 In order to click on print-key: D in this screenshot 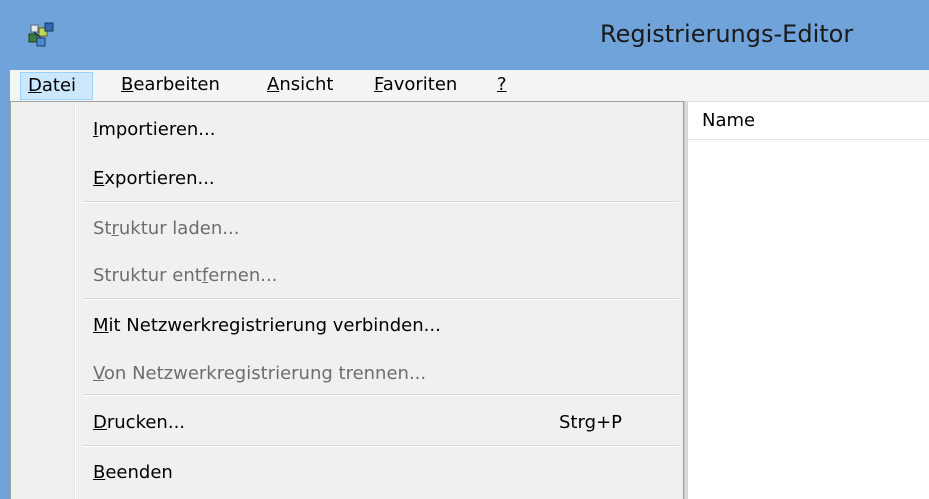, I will do `click(100, 422)`.